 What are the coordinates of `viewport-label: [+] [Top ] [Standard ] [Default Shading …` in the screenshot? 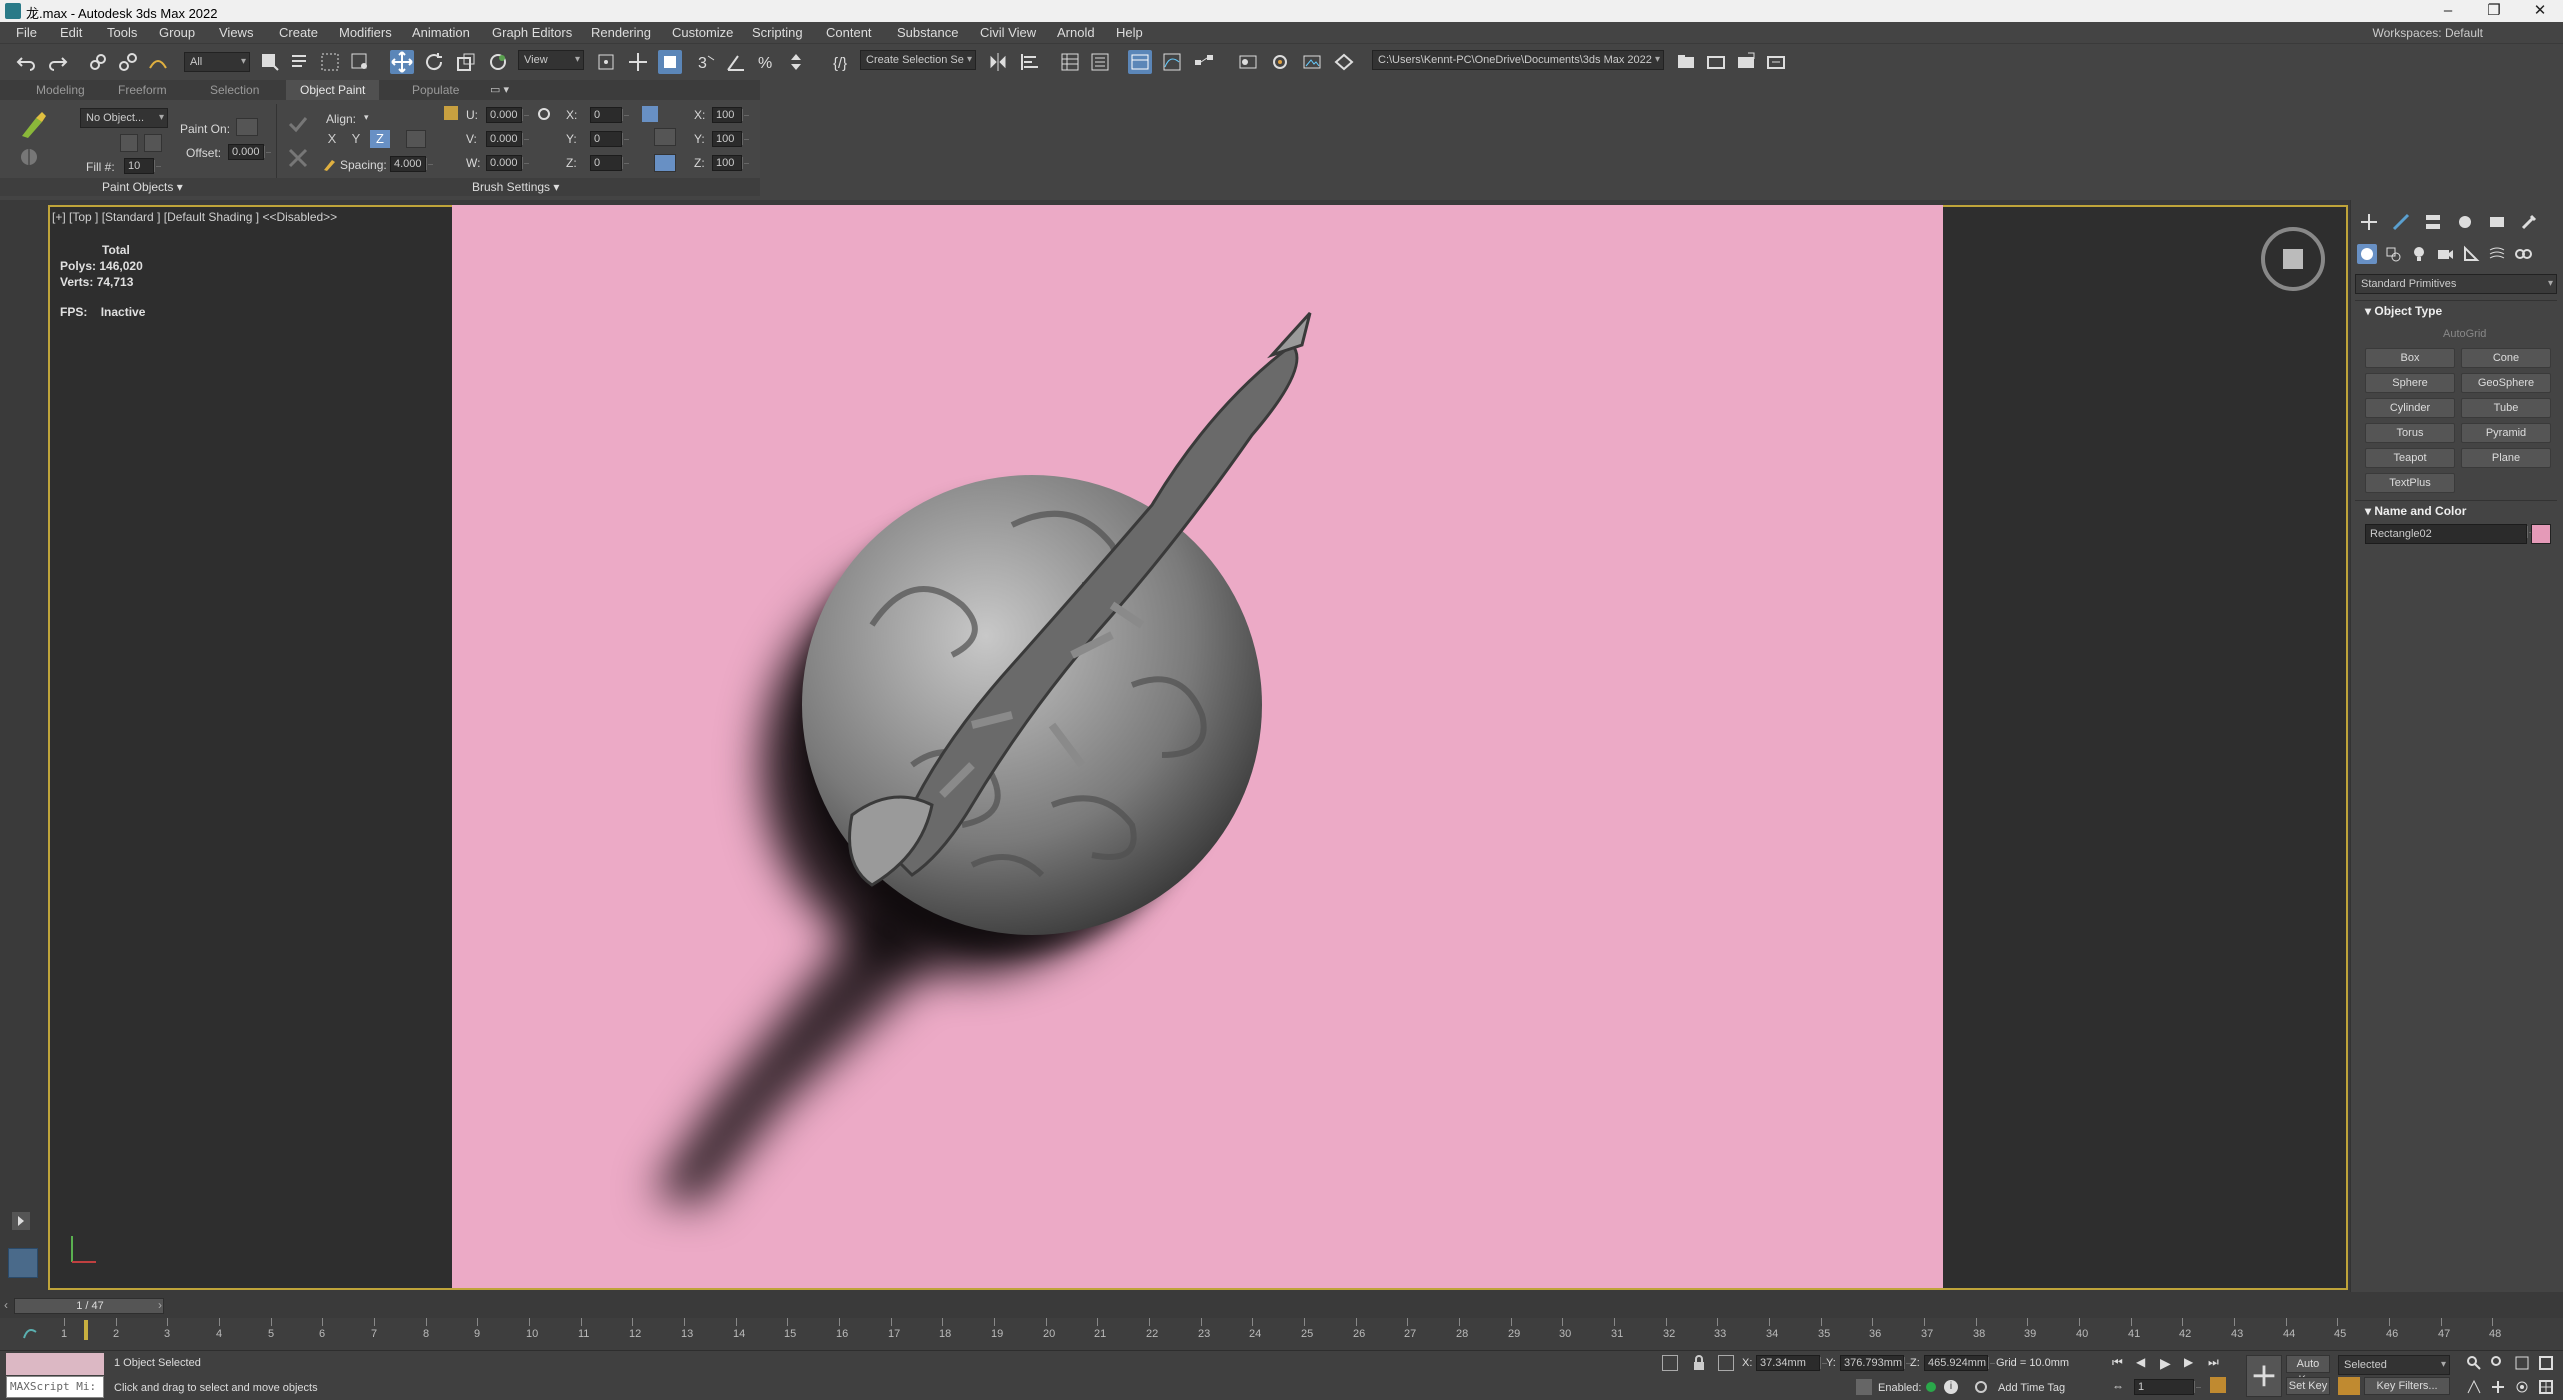 It's located at (194, 217).